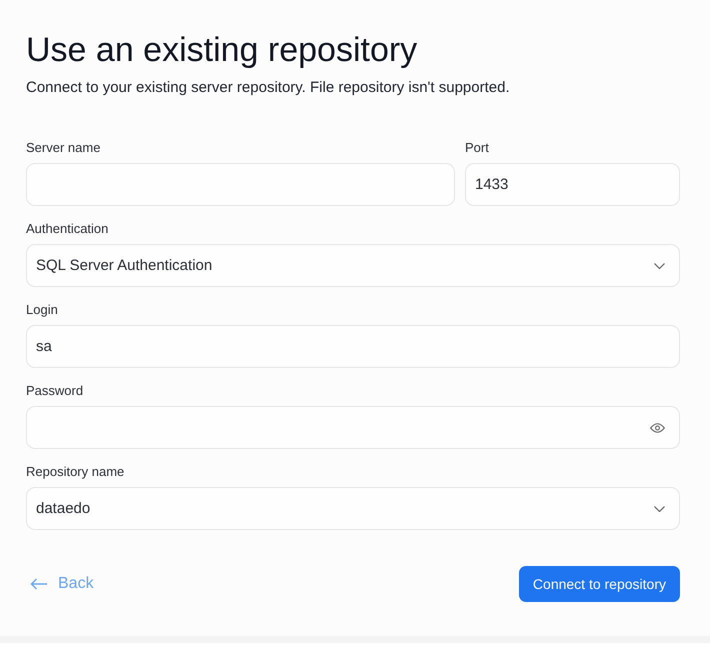 This screenshot has width=710, height=650. I want to click on page-subtitle: Connect to your existing server repository. File repository isn't supported., so click(268, 88).